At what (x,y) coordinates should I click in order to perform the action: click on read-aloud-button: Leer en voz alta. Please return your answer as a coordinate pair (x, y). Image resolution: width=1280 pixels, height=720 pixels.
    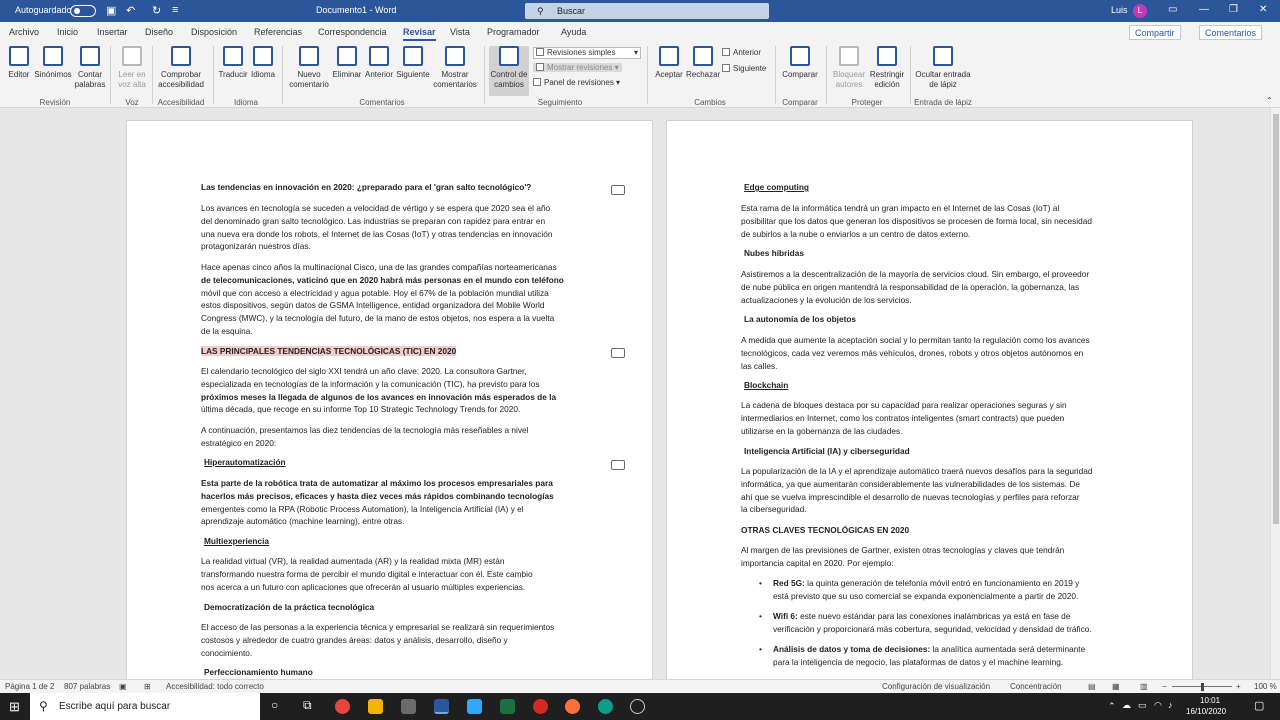
    Looking at the image, I should click on (132, 68).